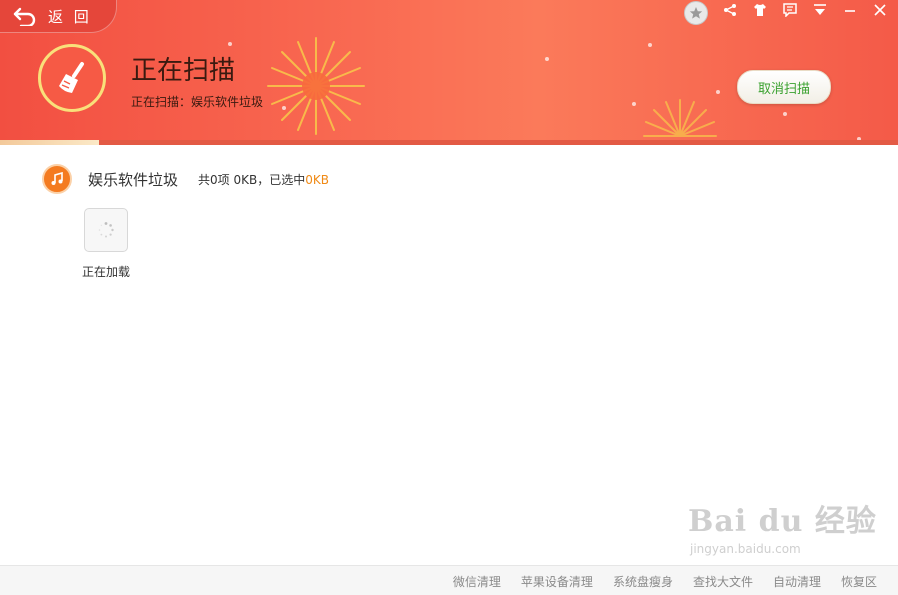 Image resolution: width=898 pixels, height=595 pixels. I want to click on broom-icon, so click(72, 78).